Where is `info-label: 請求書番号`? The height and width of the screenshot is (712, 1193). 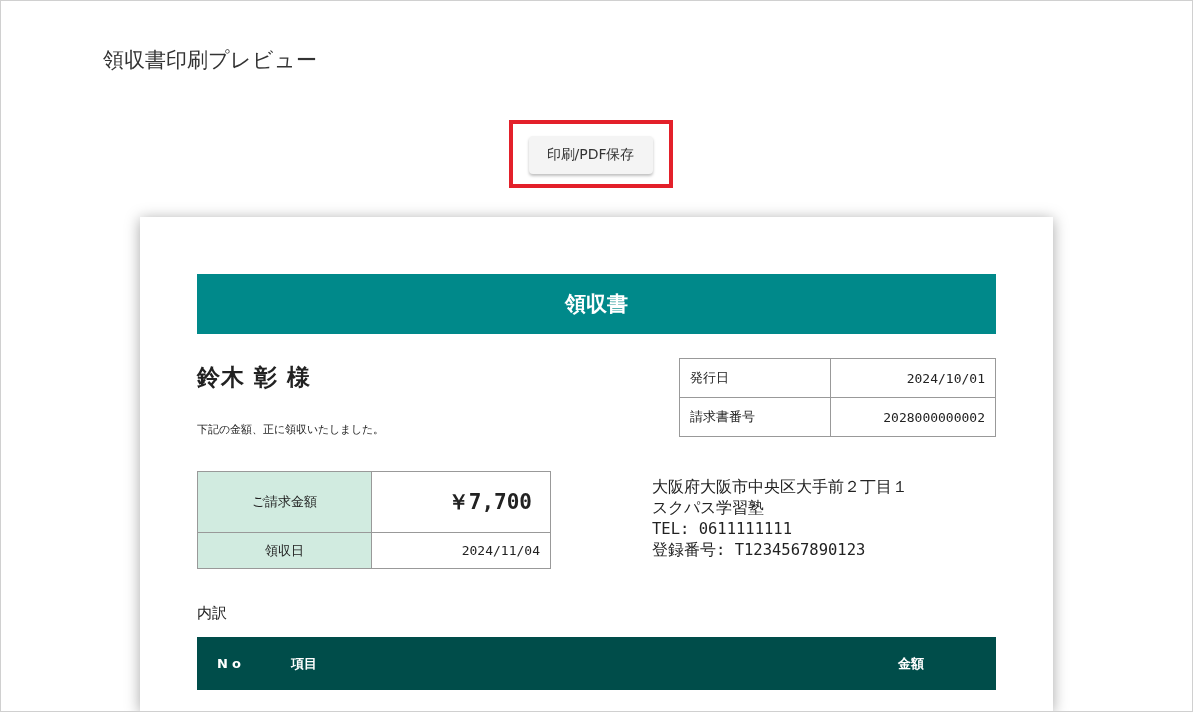 info-label: 請求書番号 is located at coordinates (755, 417).